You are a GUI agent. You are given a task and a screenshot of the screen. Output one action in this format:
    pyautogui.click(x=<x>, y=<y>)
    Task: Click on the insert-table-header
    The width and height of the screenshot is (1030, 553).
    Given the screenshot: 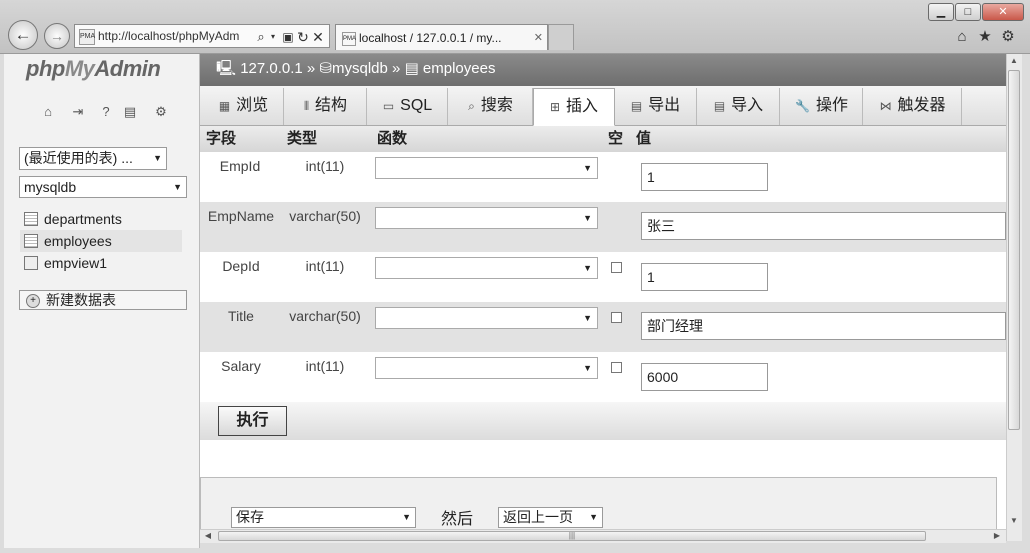 What is the action you would take?
    pyautogui.click(x=603, y=139)
    